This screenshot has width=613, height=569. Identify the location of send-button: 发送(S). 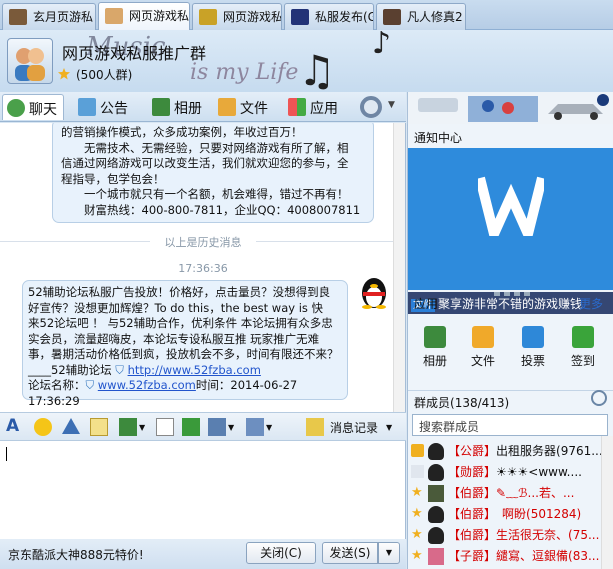
(350, 553).